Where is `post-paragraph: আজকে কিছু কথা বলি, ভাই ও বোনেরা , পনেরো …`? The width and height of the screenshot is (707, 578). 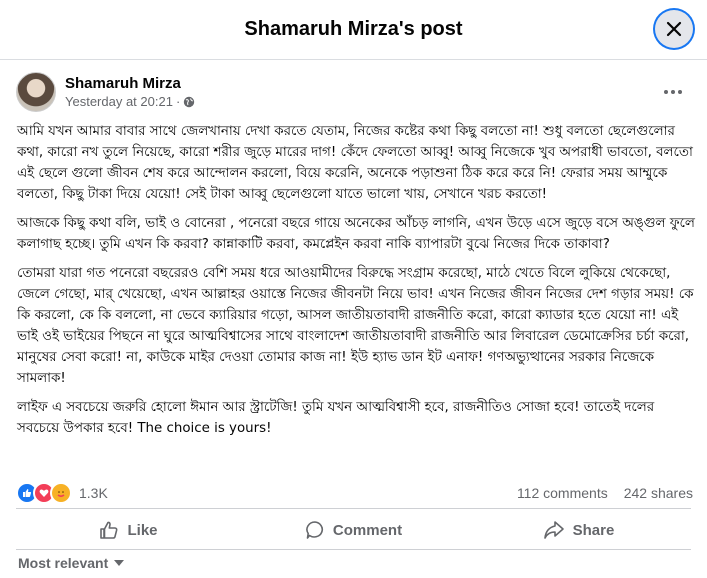
post-paragraph: আজকে কিছু কথা বলি, ভাই ও বোনেরা , পনেরো … is located at coordinates (356, 234).